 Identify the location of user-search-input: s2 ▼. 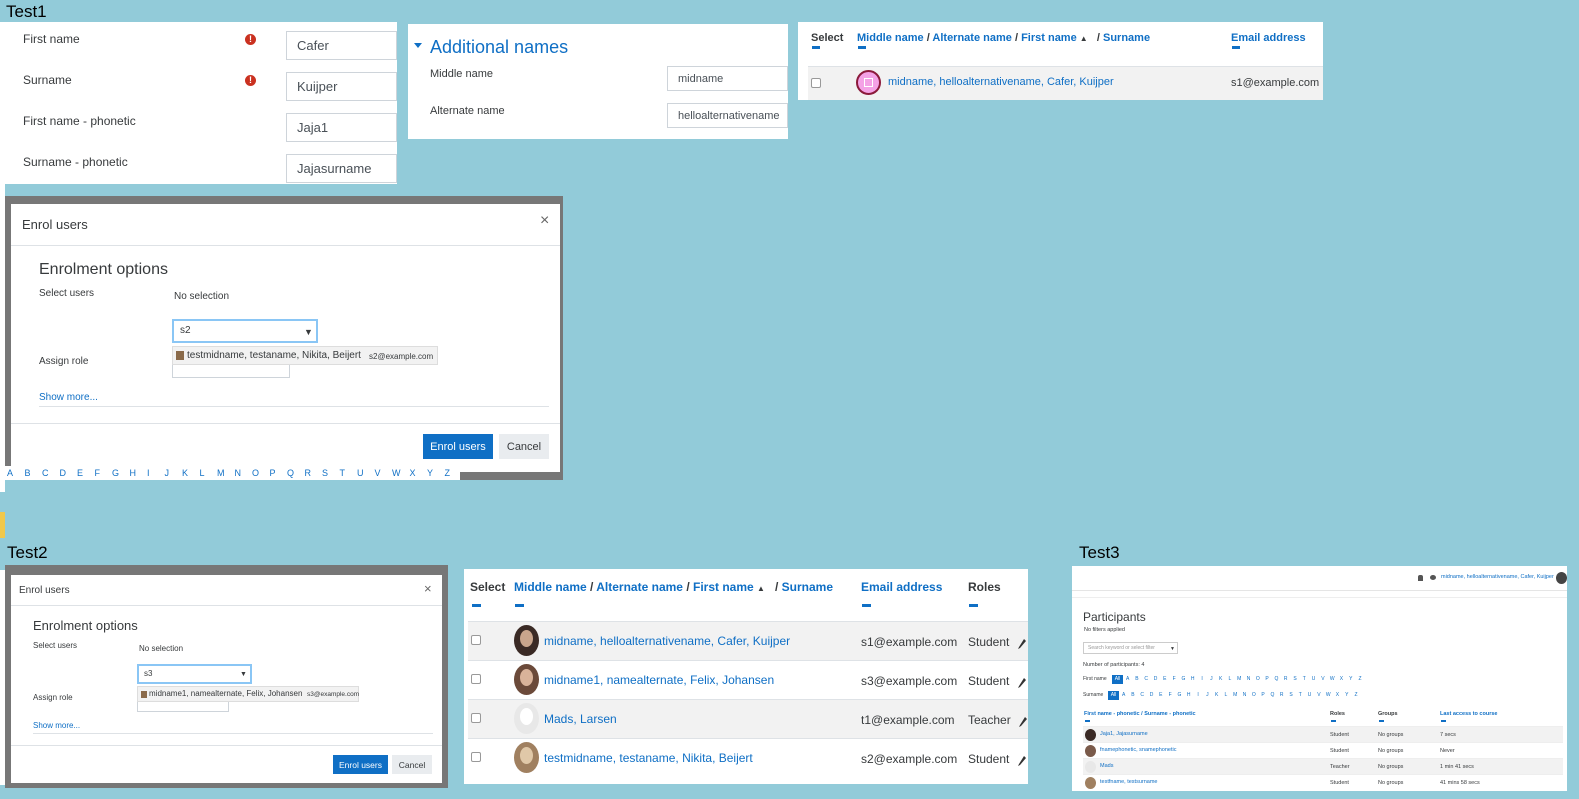
(245, 331).